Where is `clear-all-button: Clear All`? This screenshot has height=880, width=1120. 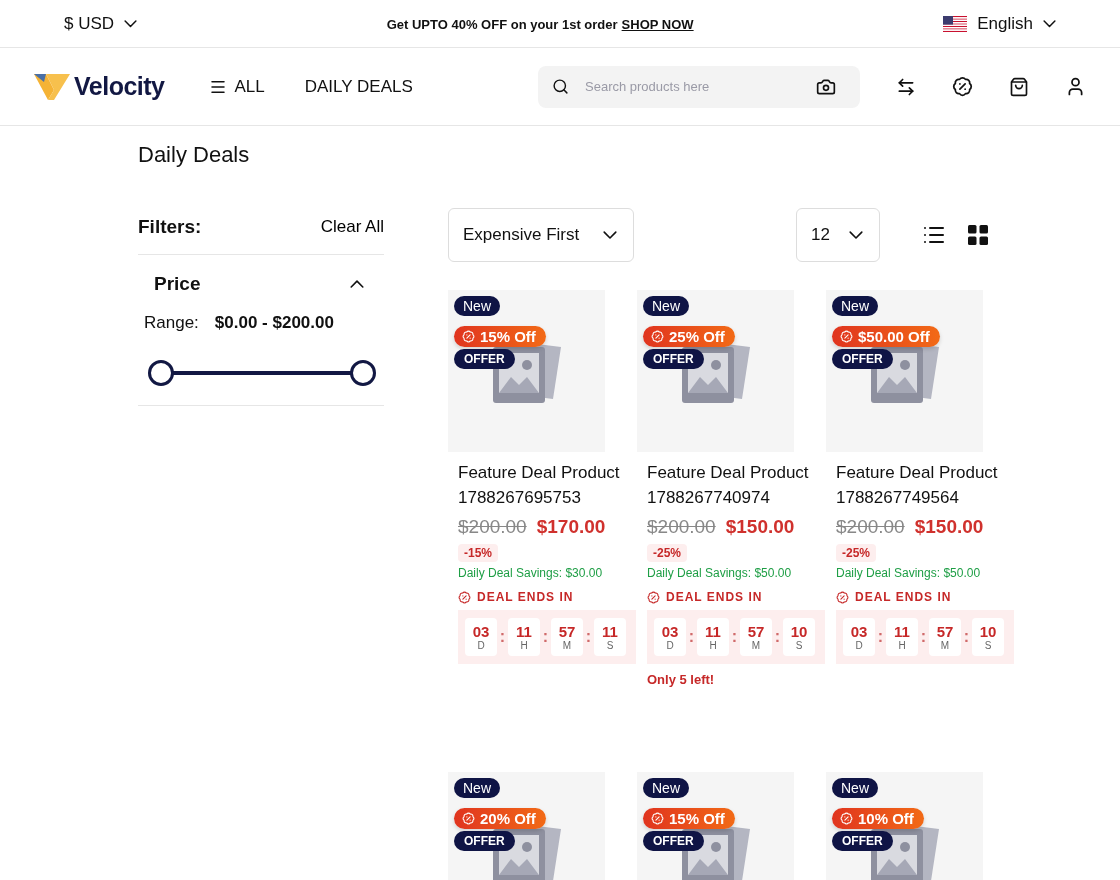 clear-all-button: Clear All is located at coordinates (352, 227).